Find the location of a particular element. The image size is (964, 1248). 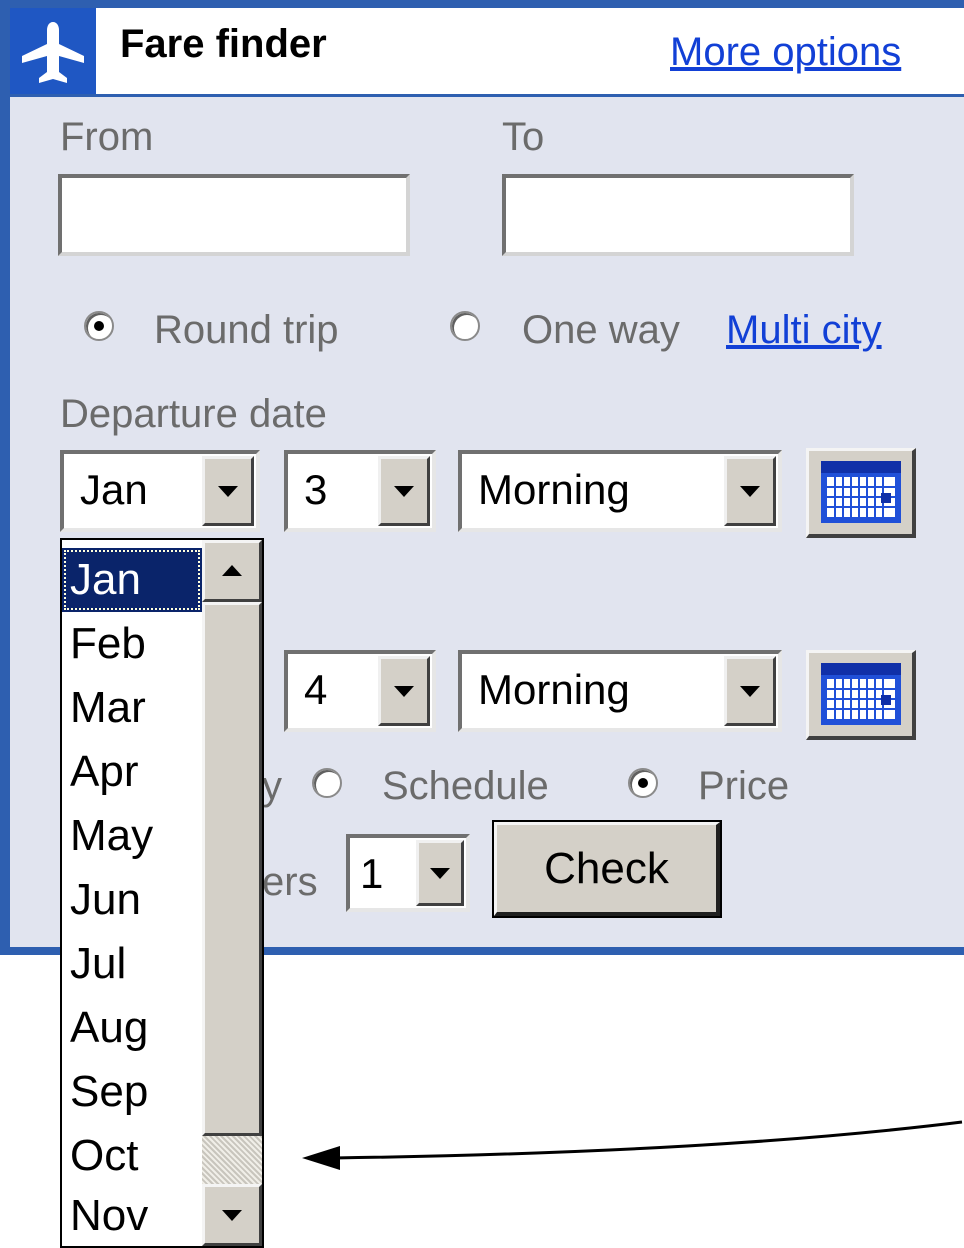

arrow-head-icon is located at coordinates (321, 1158).